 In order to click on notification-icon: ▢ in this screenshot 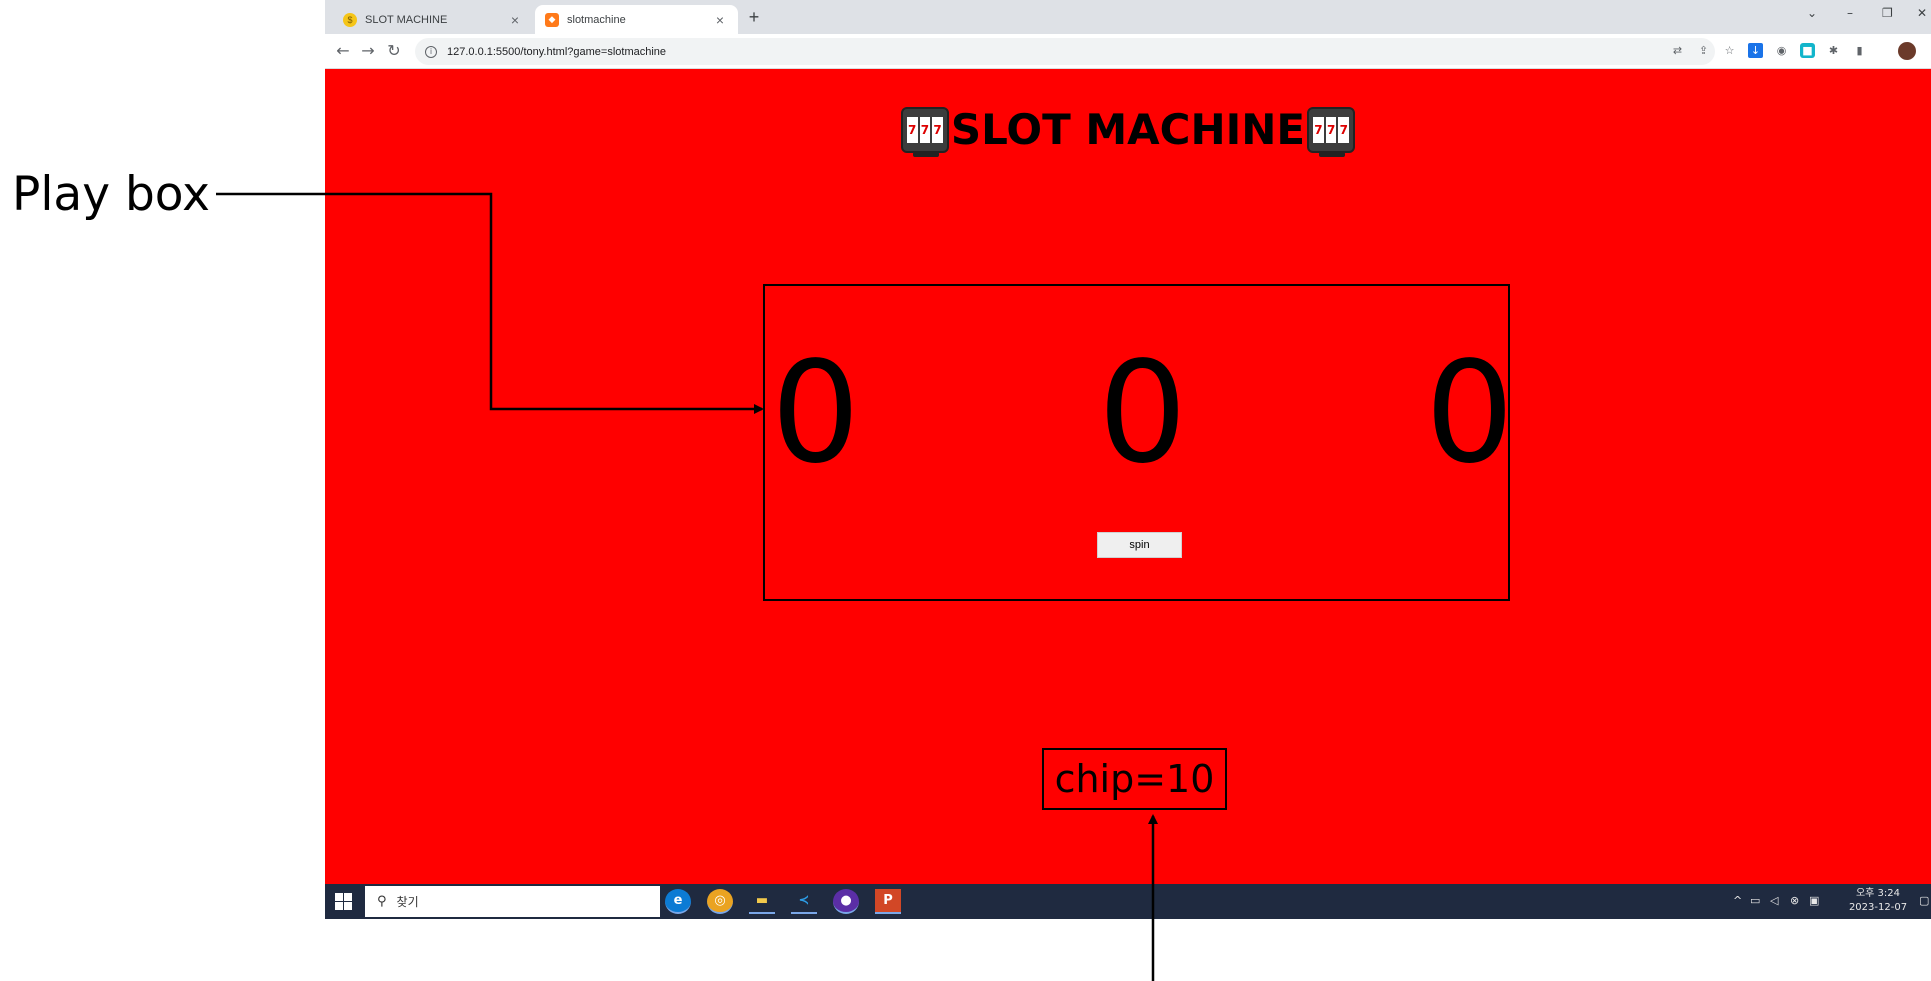, I will do `click(1924, 900)`.